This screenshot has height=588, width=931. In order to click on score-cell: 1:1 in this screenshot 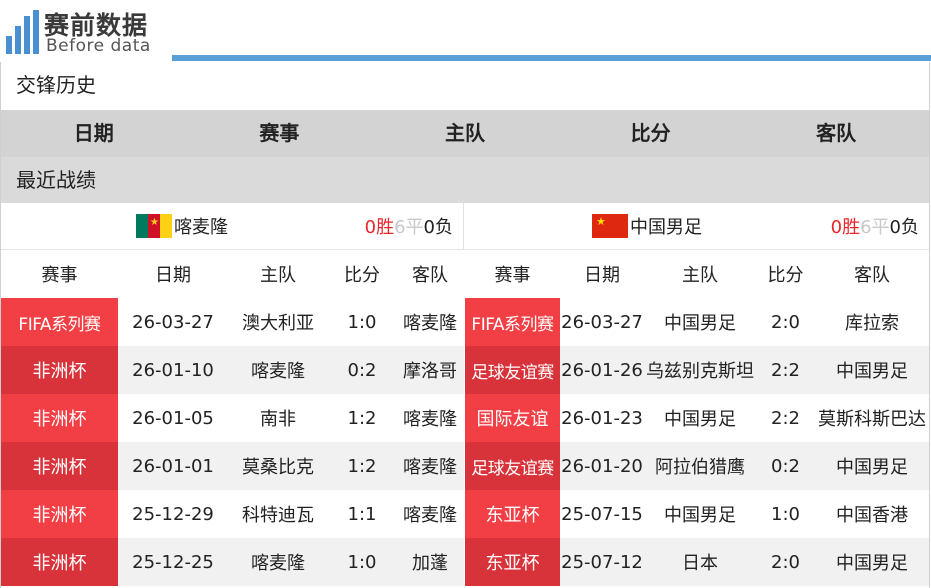, I will do `click(362, 514)`.